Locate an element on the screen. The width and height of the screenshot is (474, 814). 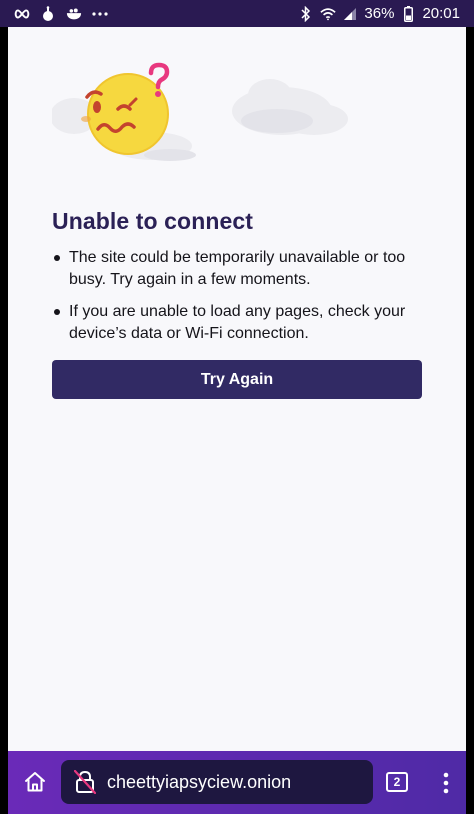
more-dots-icon is located at coordinates (100, 14).